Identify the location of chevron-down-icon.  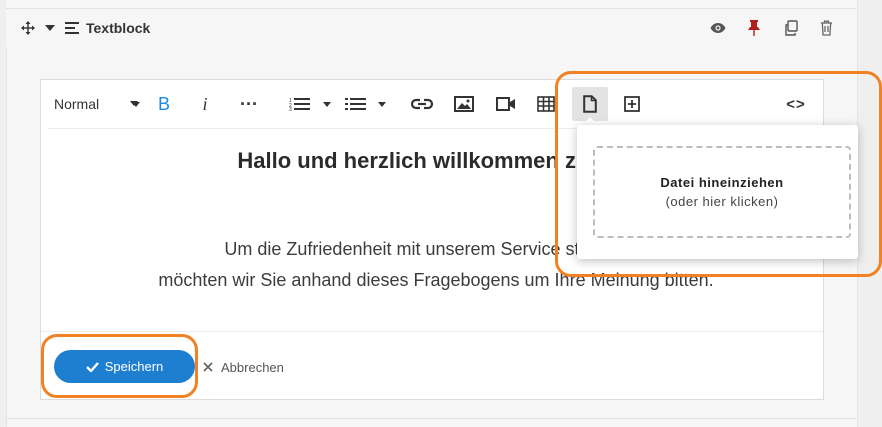
(134, 103).